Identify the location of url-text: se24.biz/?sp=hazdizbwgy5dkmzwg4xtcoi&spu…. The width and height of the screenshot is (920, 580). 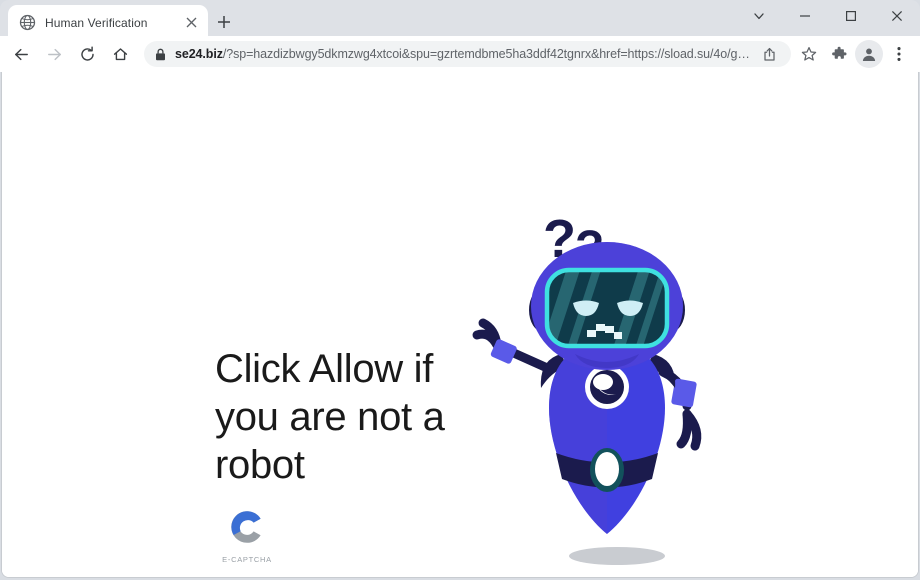
(465, 54).